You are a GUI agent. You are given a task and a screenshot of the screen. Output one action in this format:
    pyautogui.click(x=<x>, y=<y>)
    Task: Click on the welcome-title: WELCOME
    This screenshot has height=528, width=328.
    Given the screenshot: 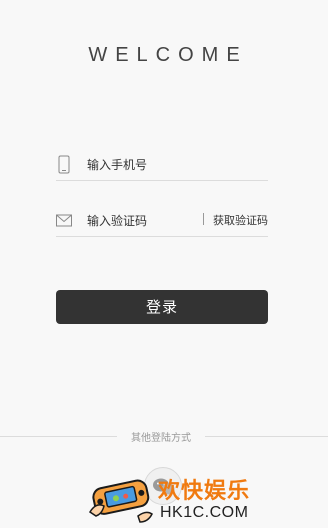 What is the action you would take?
    pyautogui.click(x=168, y=55)
    